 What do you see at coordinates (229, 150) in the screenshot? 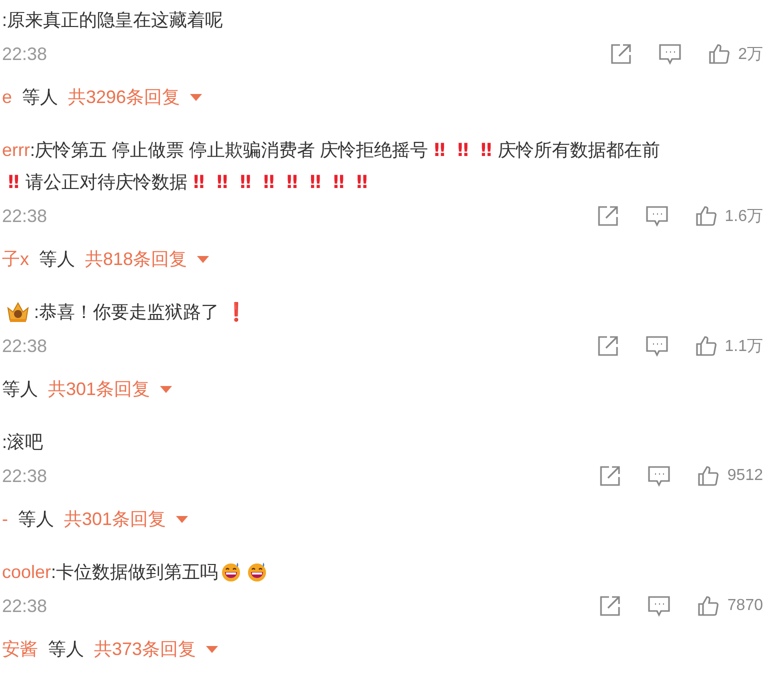
I see `comment-text: :庆怜第五 停止做票 停止欺骗消费者 庆怜拒绝摇号` at bounding box center [229, 150].